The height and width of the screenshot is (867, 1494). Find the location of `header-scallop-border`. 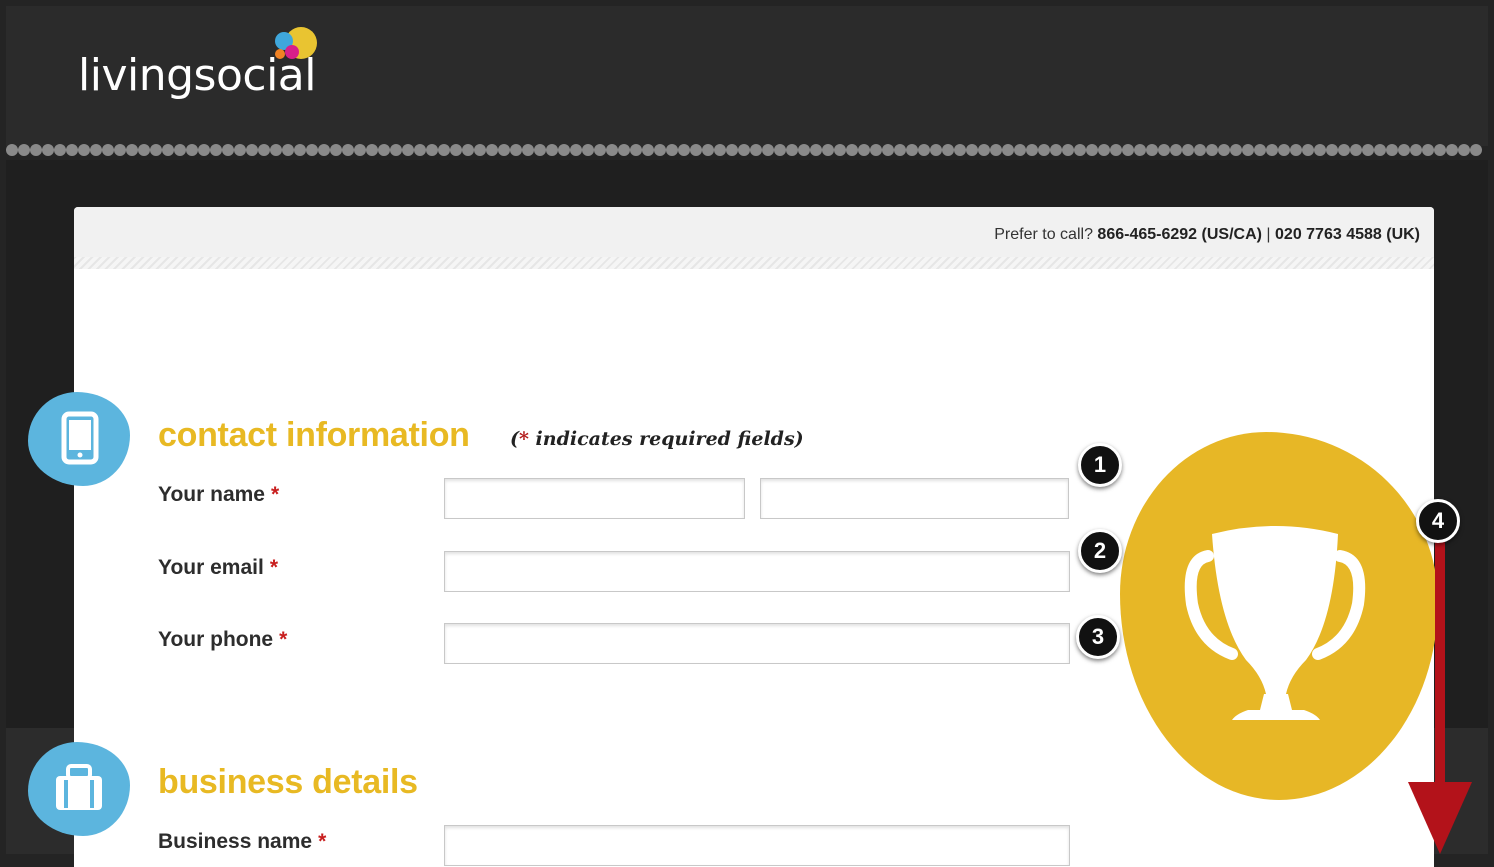

header-scallop-border is located at coordinates (747, 148).